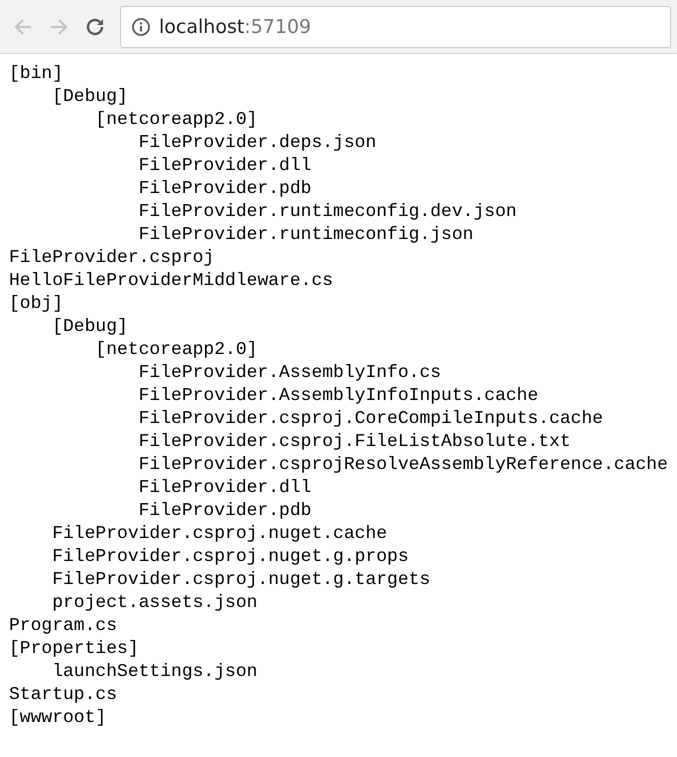  I want to click on file-entry: [wwwroot], so click(57, 718).